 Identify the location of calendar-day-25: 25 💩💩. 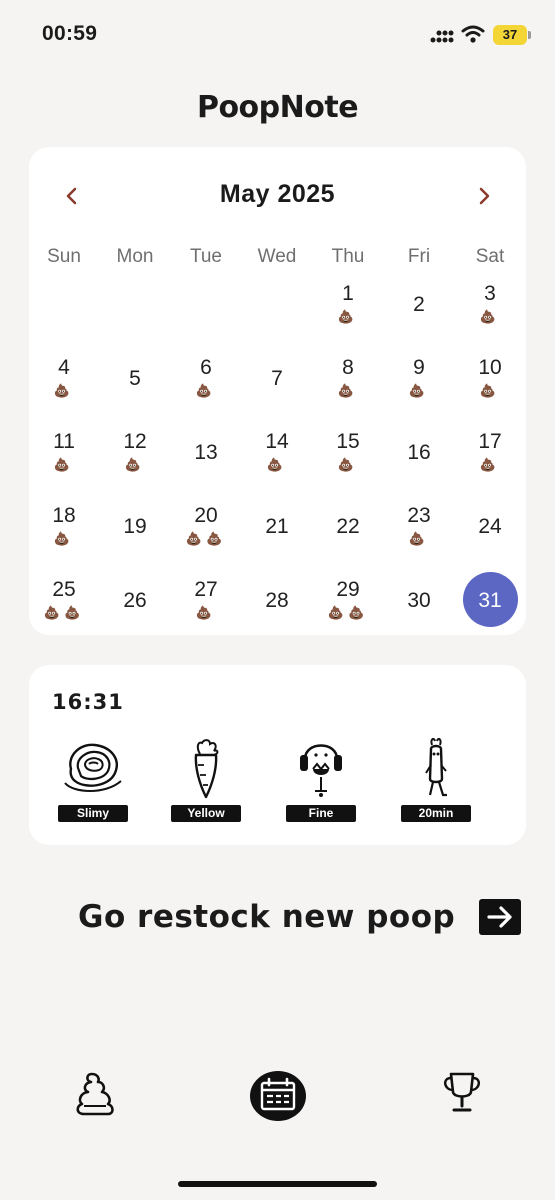
(64, 607).